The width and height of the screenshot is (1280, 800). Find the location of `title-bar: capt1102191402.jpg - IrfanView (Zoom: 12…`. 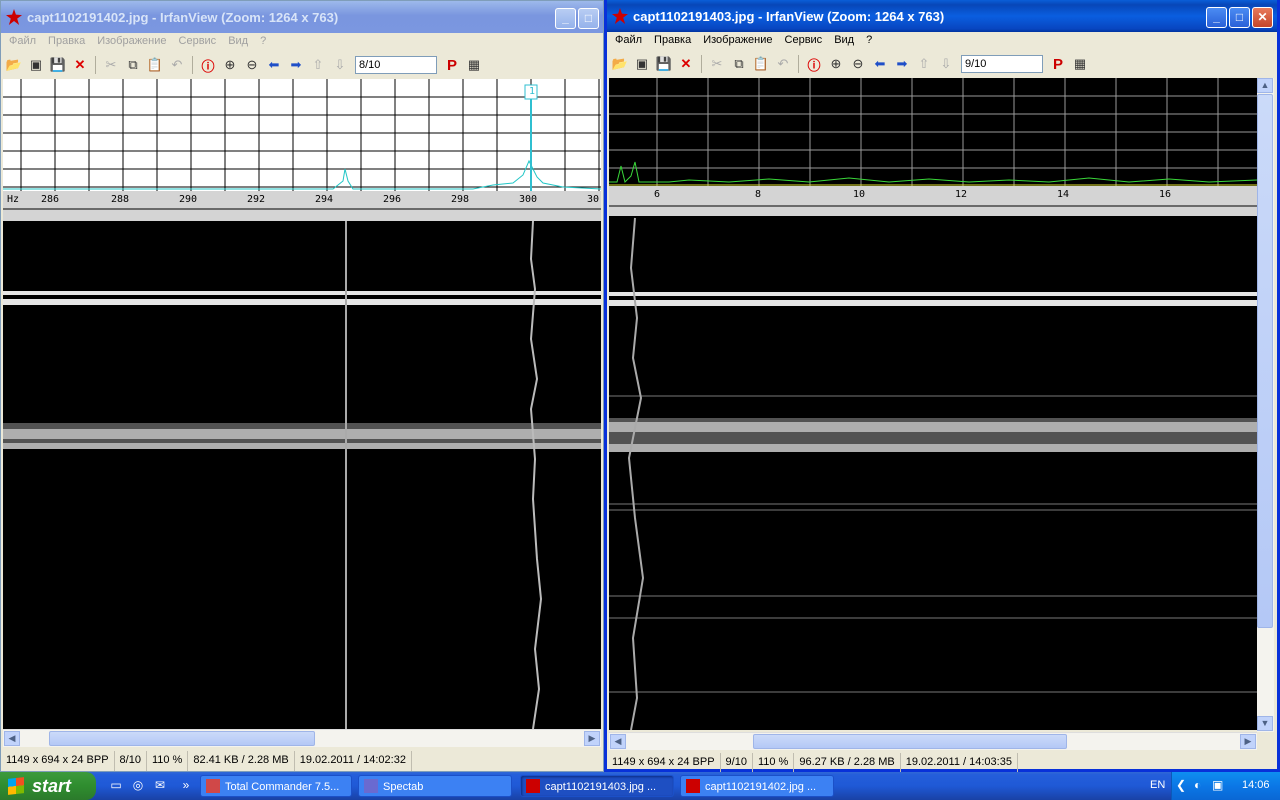

title-bar: capt1102191402.jpg - IrfanView (Zoom: 12… is located at coordinates (302, 17).